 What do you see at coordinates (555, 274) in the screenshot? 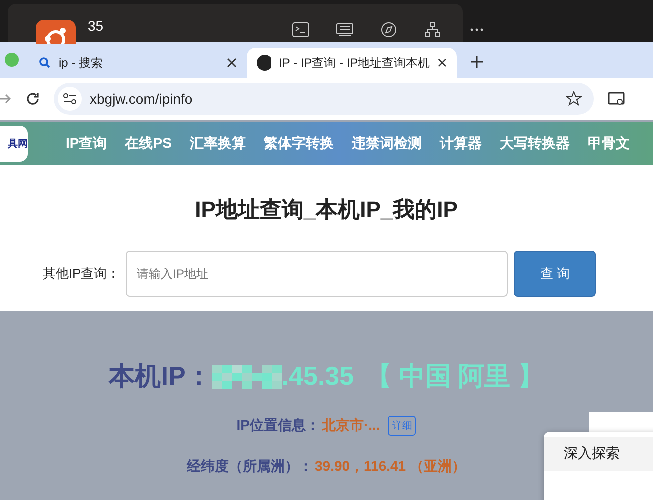
I see `query-button: 查 询` at bounding box center [555, 274].